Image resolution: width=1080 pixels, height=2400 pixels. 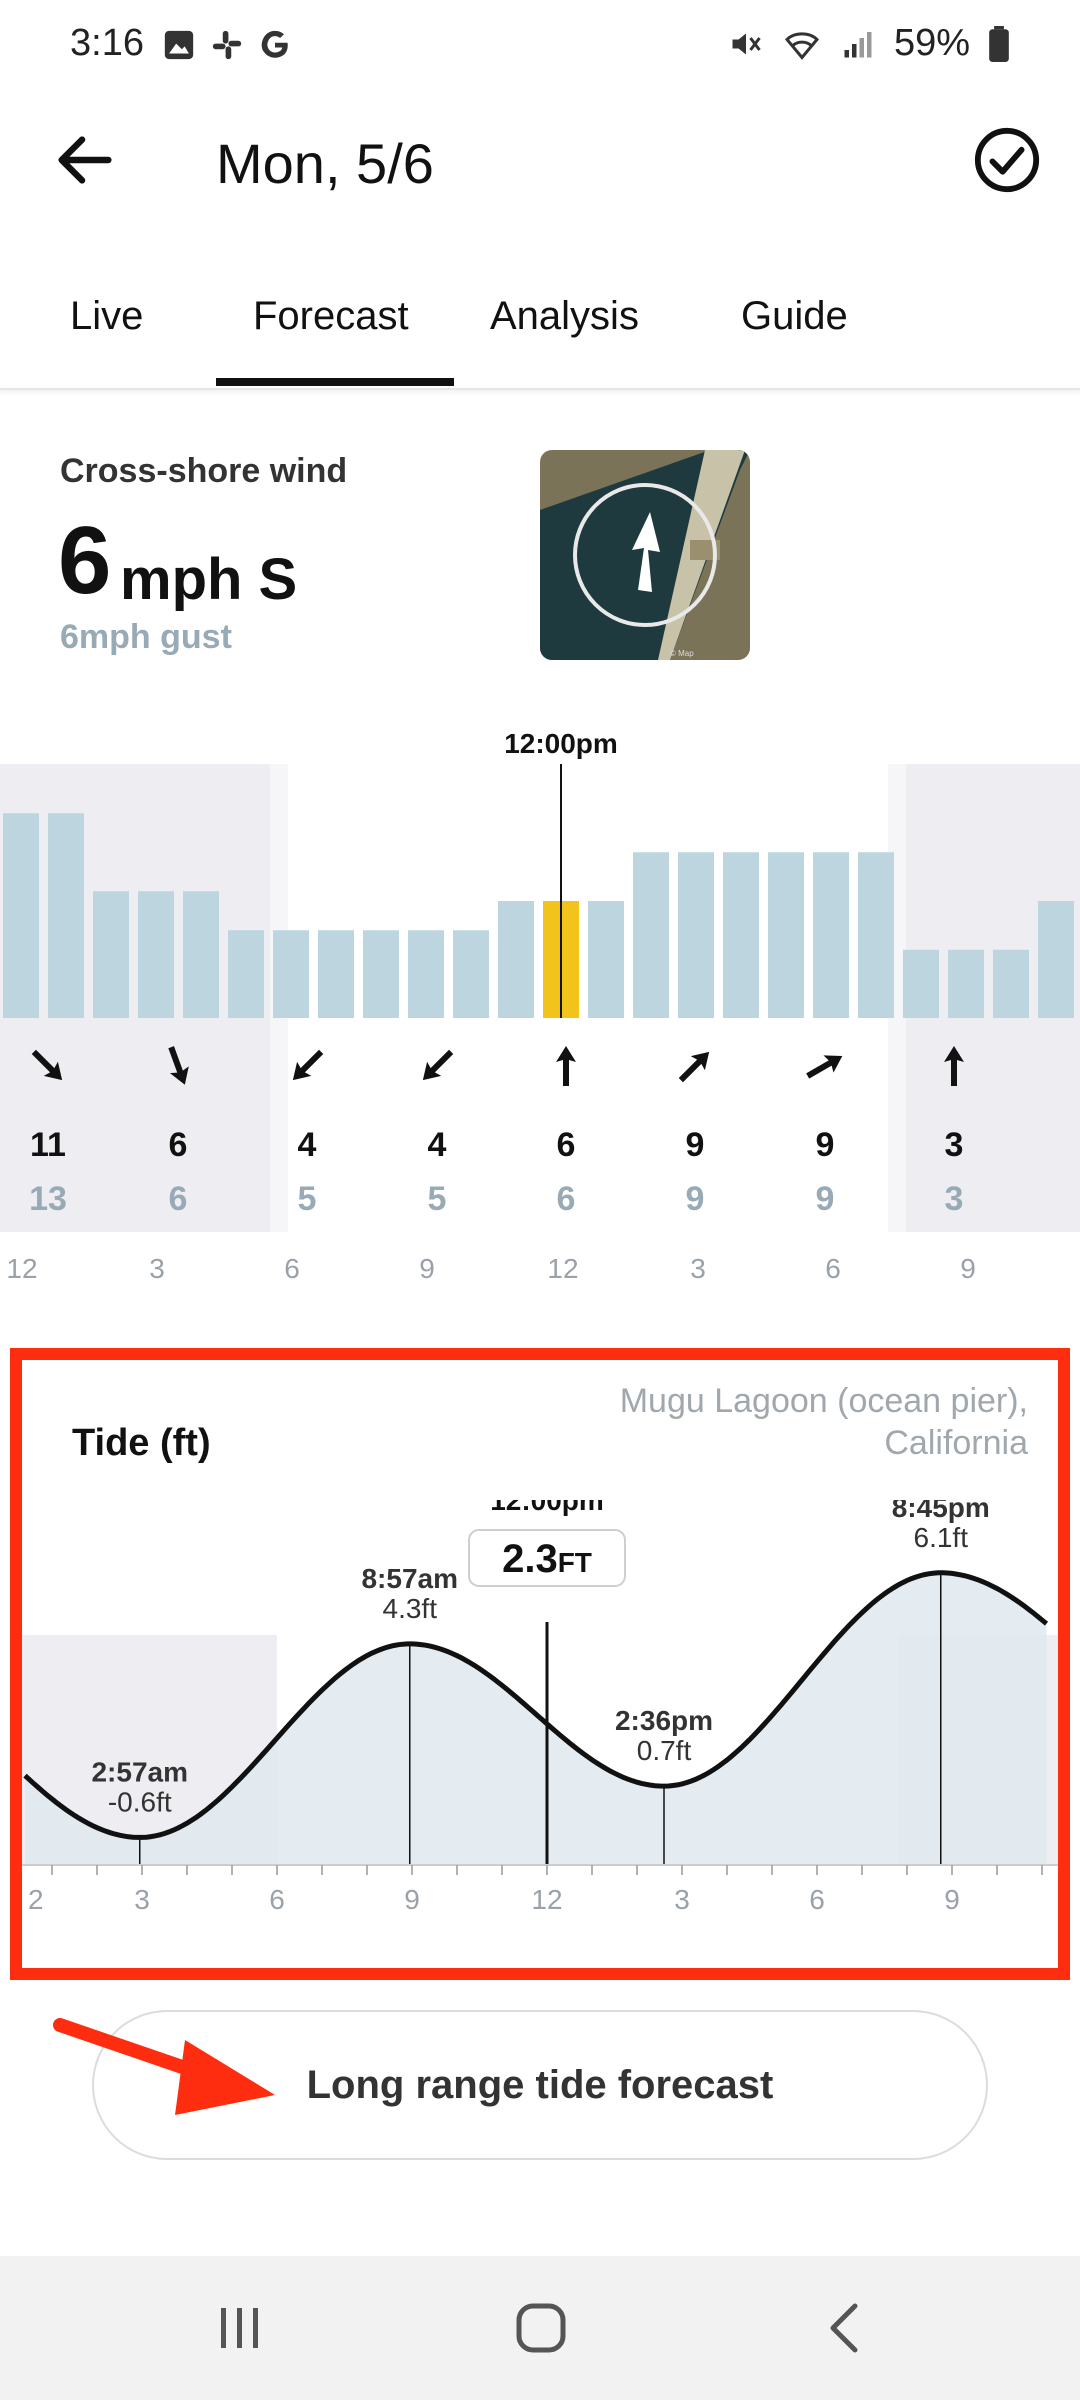 I want to click on tab-forecast: Forecast, so click(x=331, y=316).